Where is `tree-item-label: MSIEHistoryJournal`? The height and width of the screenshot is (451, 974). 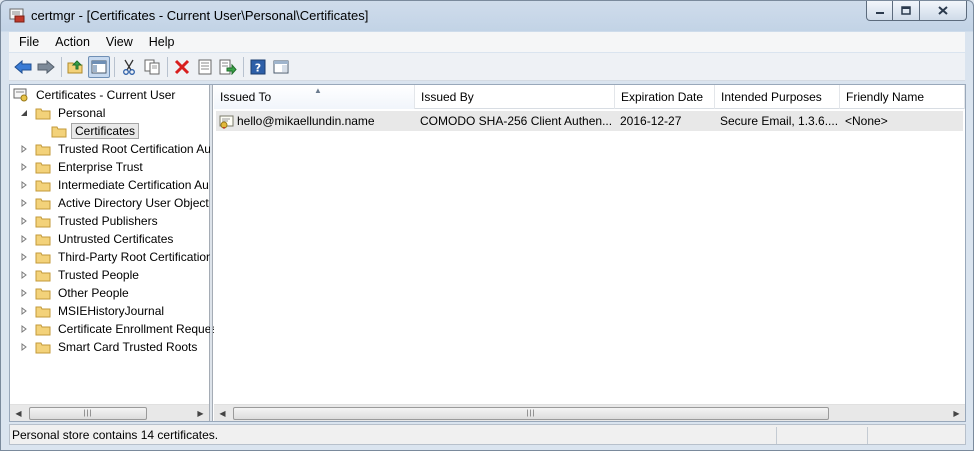
tree-item-label: MSIEHistoryJournal is located at coordinates (111, 311).